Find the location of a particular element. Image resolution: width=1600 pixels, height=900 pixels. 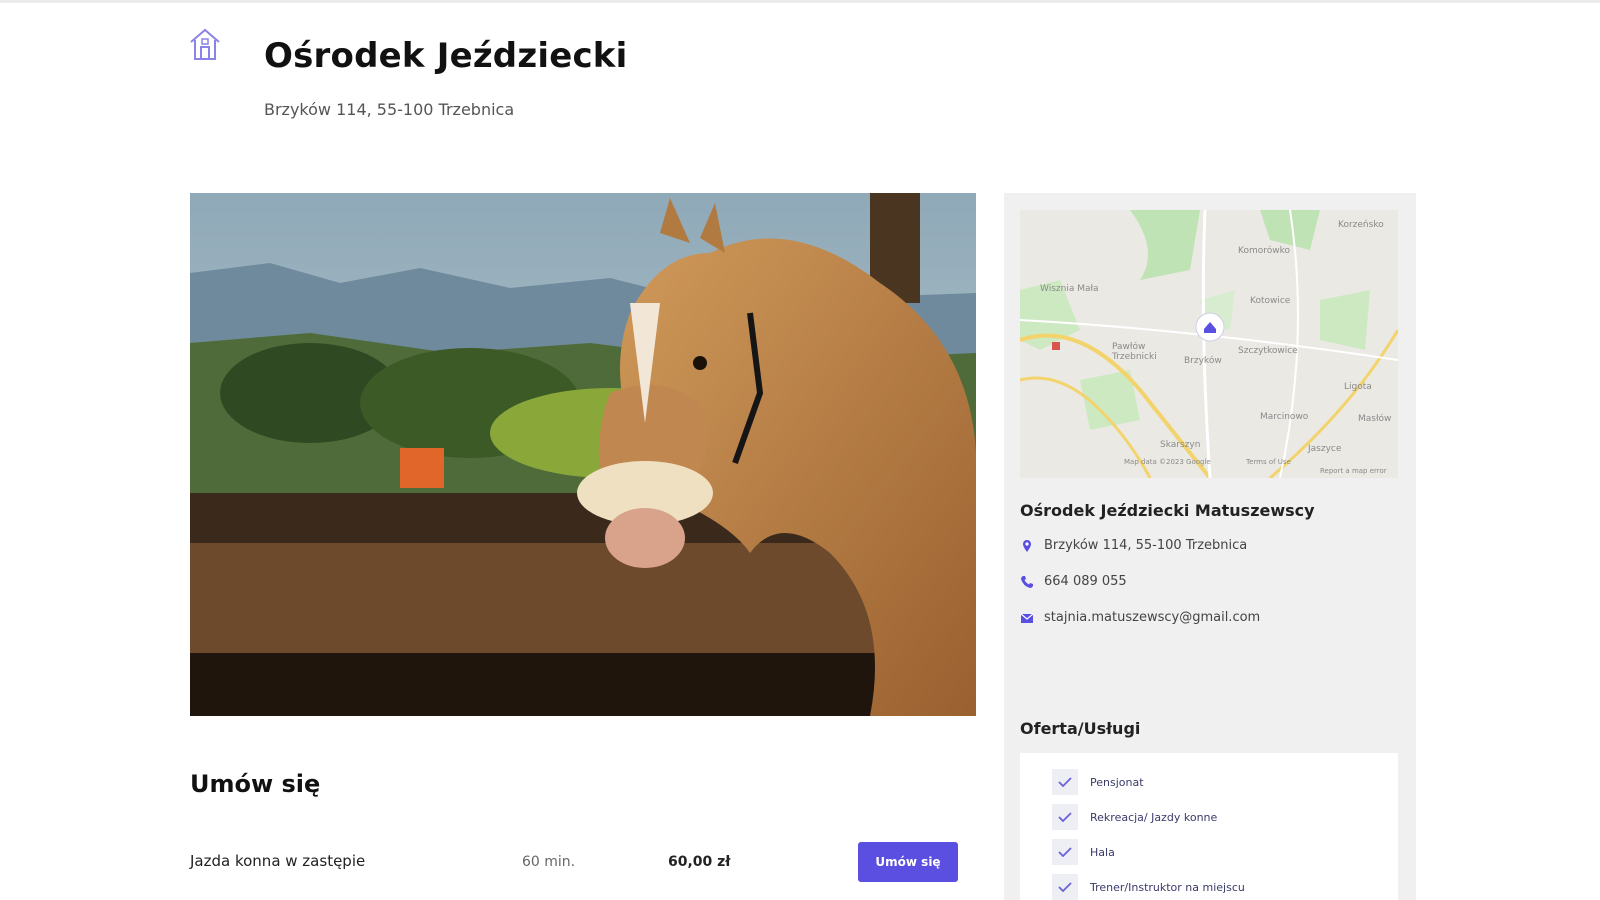

mail-icon is located at coordinates (1027, 618).